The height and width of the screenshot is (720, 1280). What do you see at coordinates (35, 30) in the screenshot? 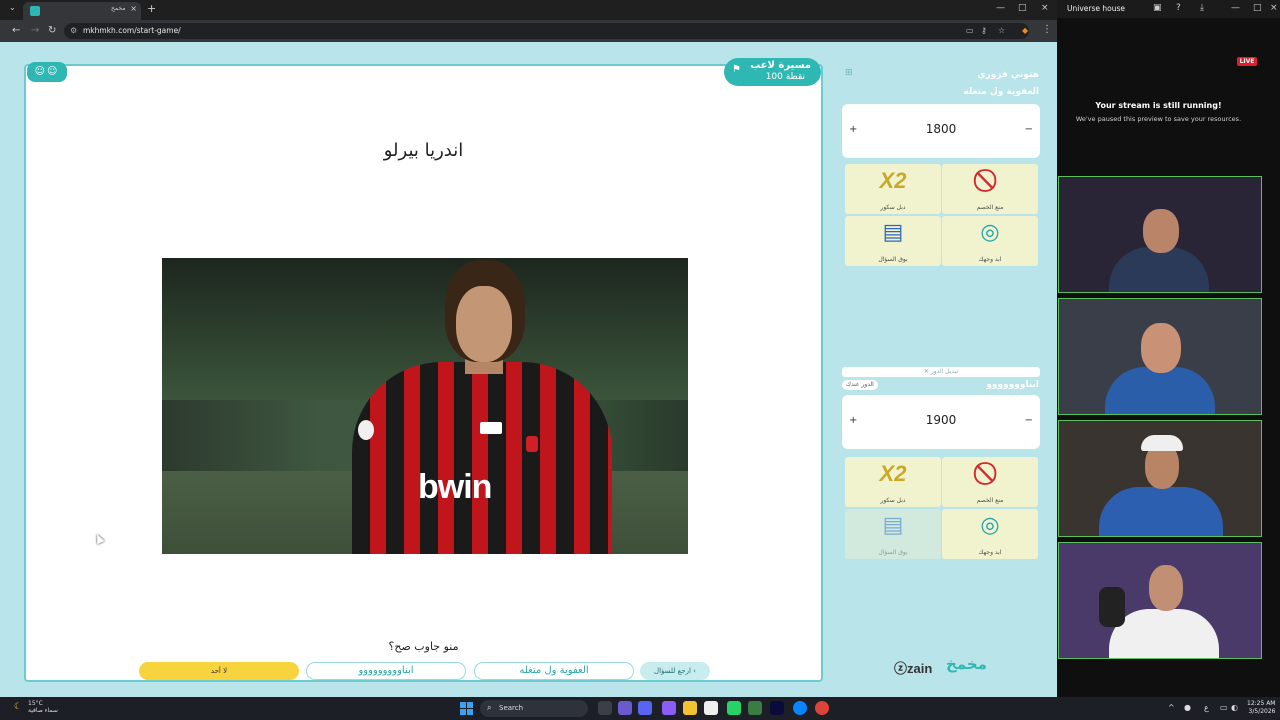
I see `forward-arrow-icon: →` at bounding box center [35, 30].